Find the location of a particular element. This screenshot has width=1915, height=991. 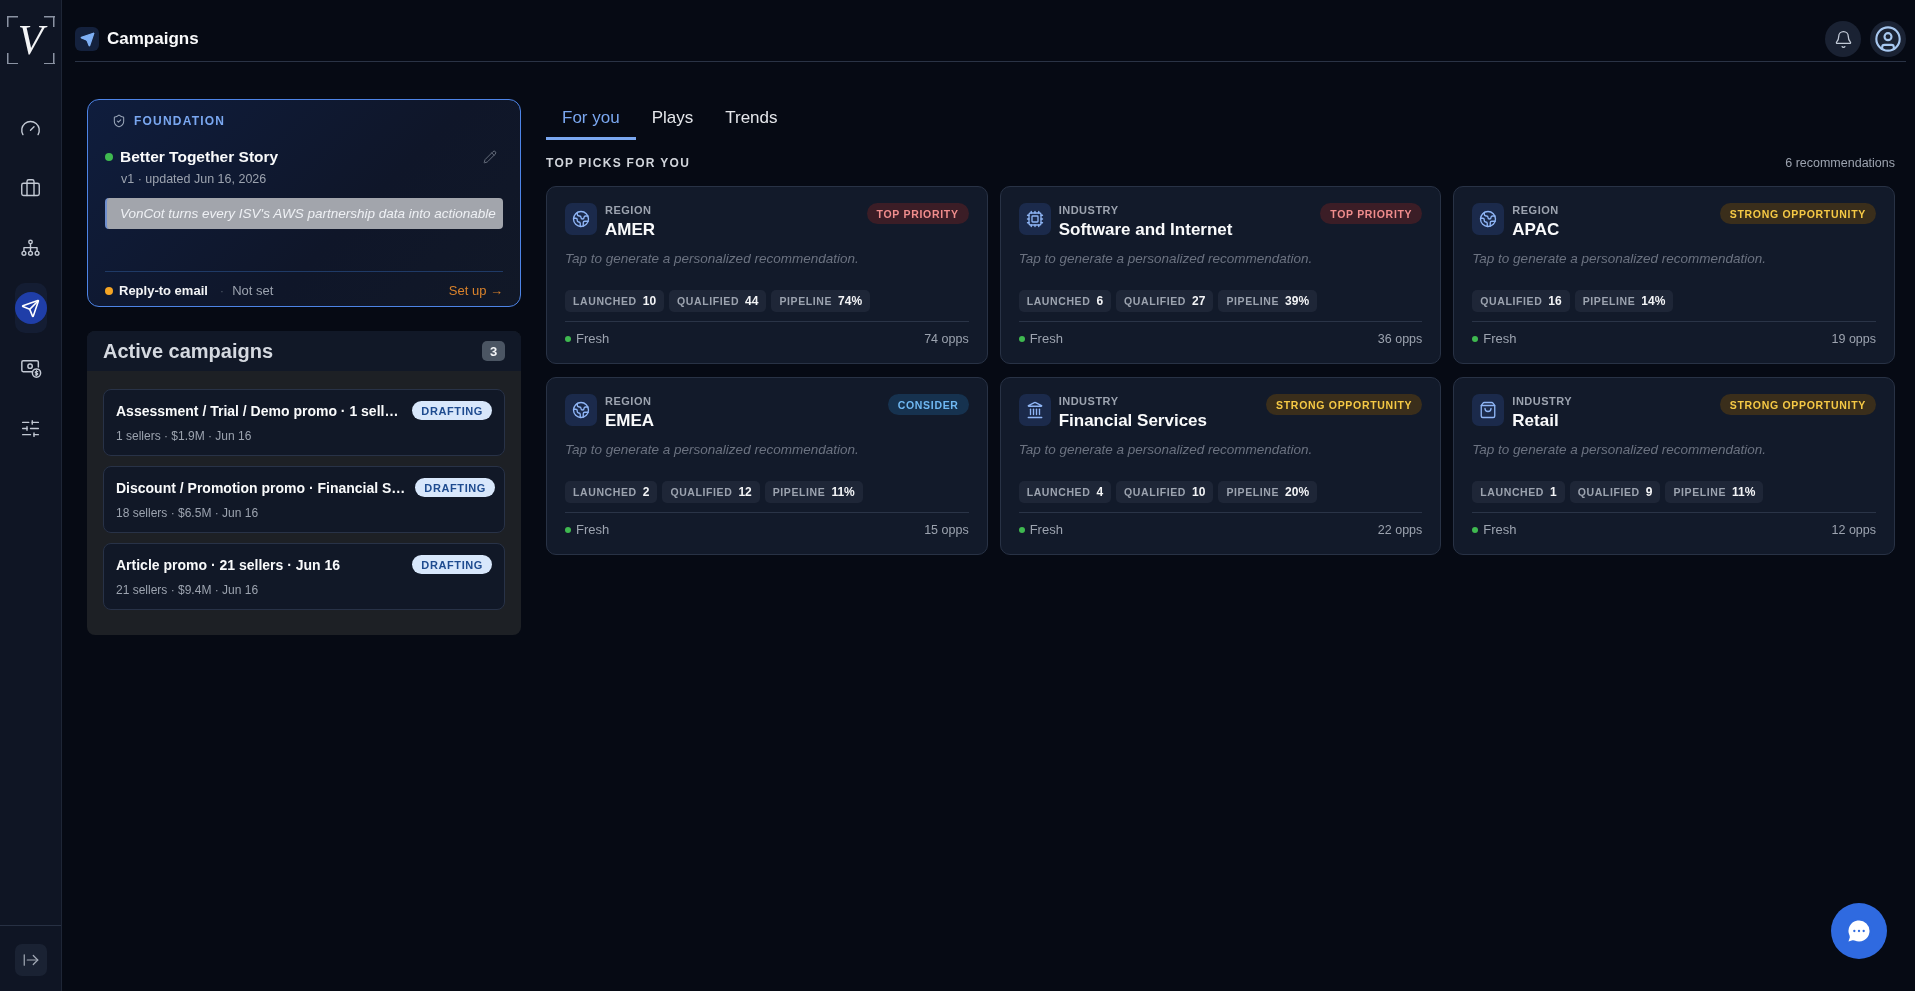

card-title: Retail is located at coordinates (1536, 421).